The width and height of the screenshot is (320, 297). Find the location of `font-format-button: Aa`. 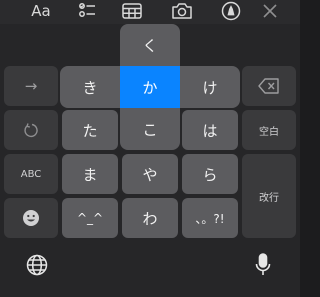

font-format-button: Aa is located at coordinates (41, 11).